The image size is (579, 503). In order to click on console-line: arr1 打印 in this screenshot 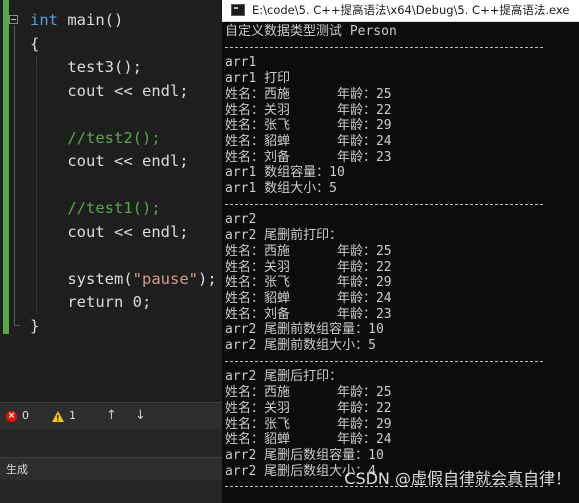, I will do `click(258, 79)`.